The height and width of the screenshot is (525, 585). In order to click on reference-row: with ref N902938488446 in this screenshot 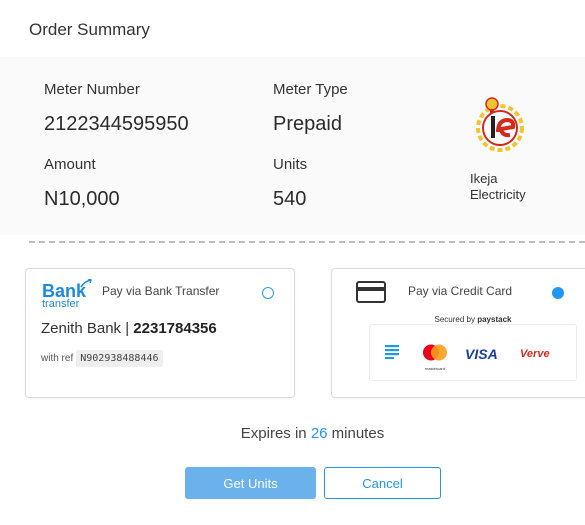, I will do `click(102, 358)`.